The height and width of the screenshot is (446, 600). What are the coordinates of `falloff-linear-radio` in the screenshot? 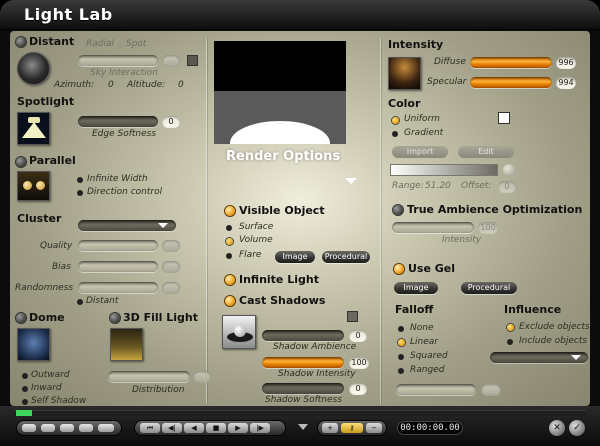 It's located at (401, 342).